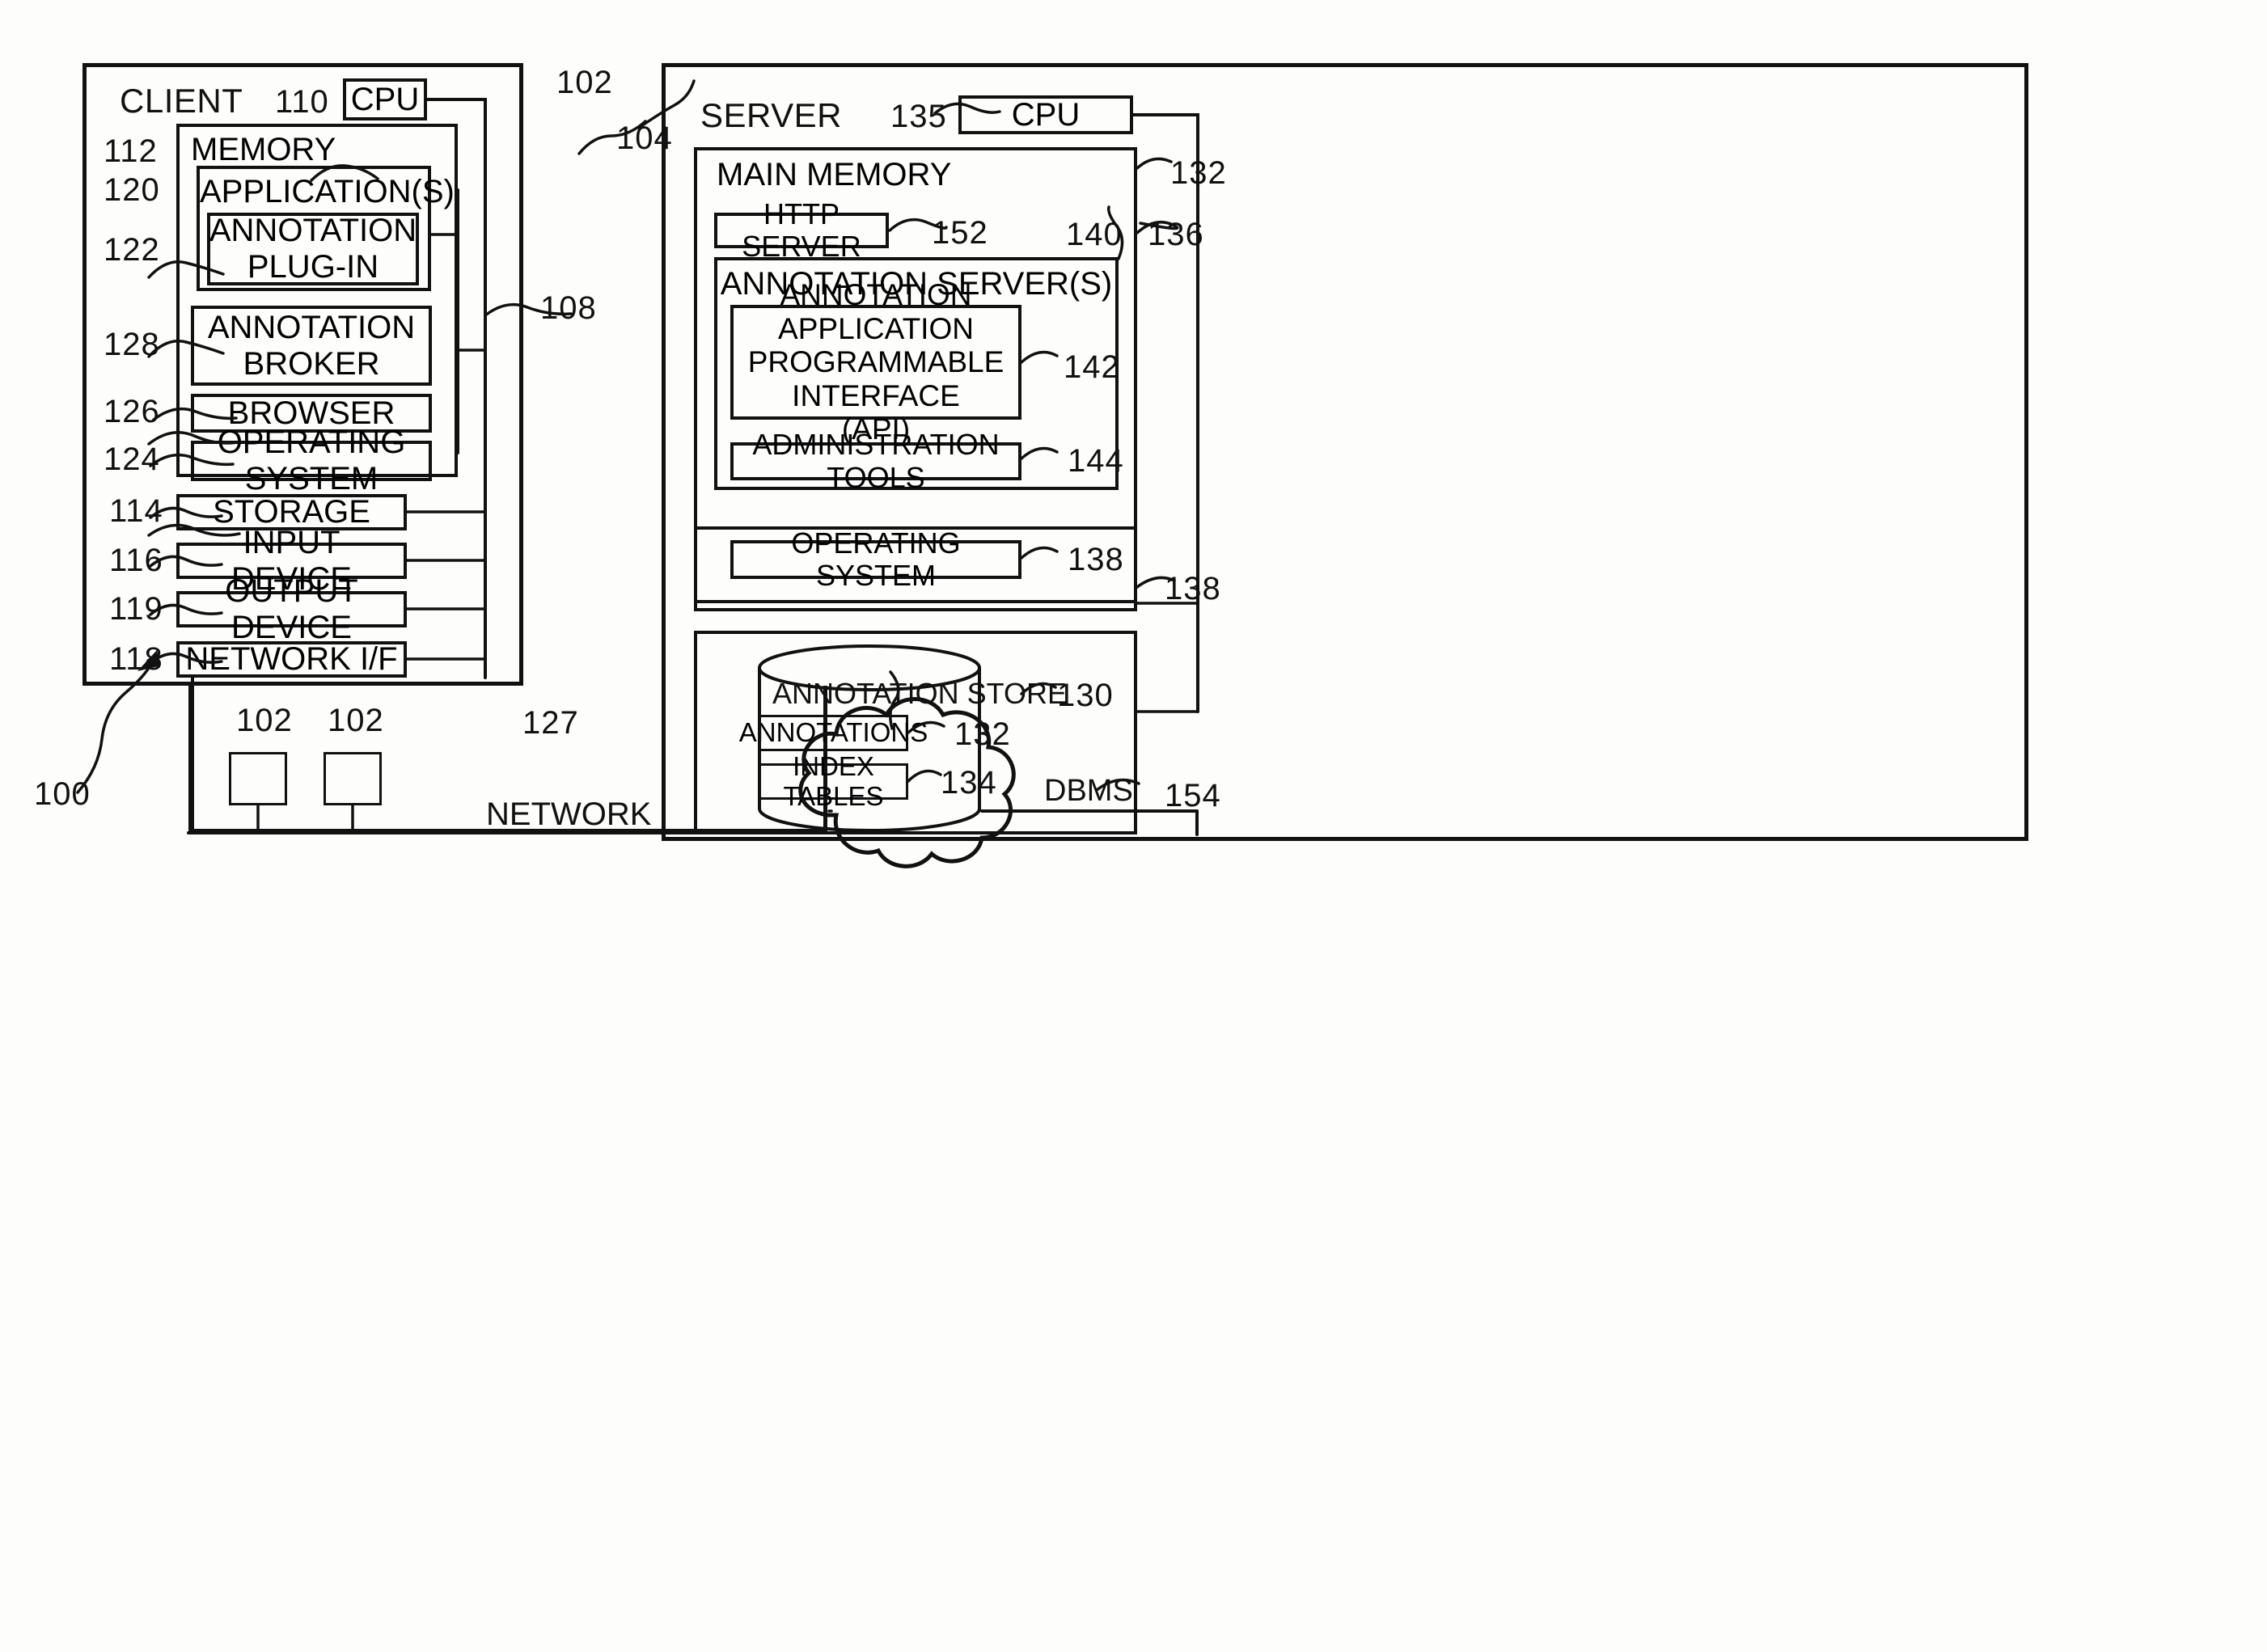 Image resolution: width=2267 pixels, height=1652 pixels. Describe the element at coordinates (353, 778) in the screenshot. I see `additional-client-box-b` at that location.